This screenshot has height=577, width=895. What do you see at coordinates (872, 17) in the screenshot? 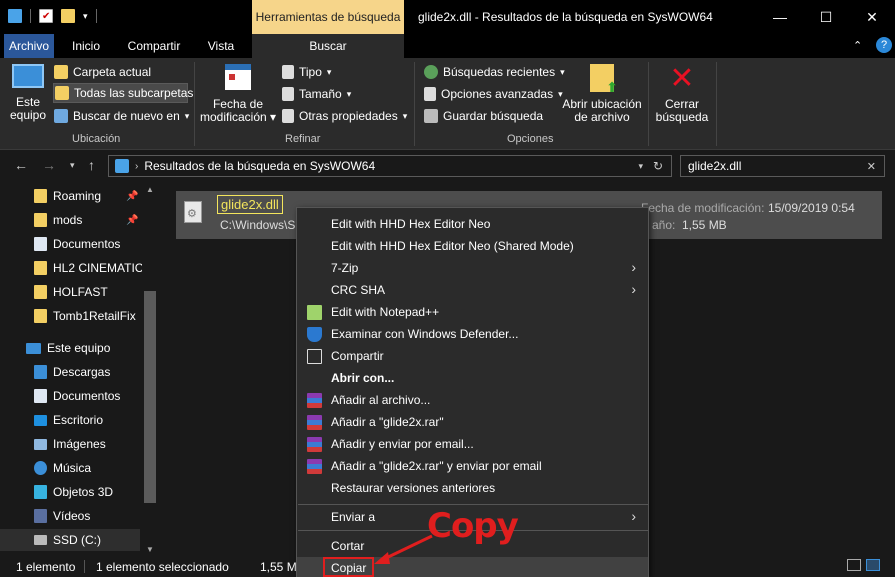
I see `close-button: ✕` at bounding box center [872, 17].